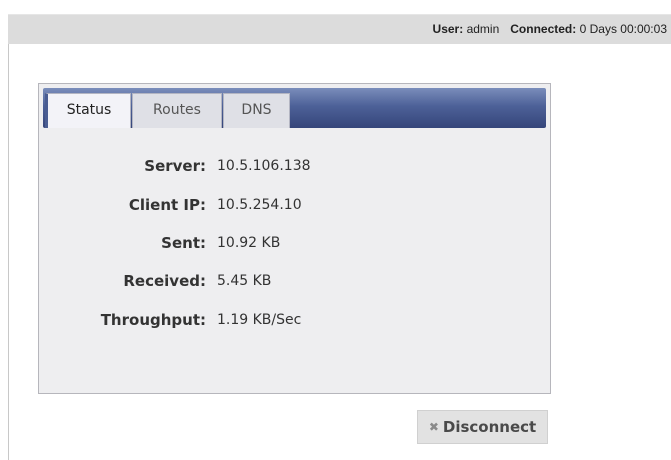  I want to click on tab-dns: DNS, so click(256, 110).